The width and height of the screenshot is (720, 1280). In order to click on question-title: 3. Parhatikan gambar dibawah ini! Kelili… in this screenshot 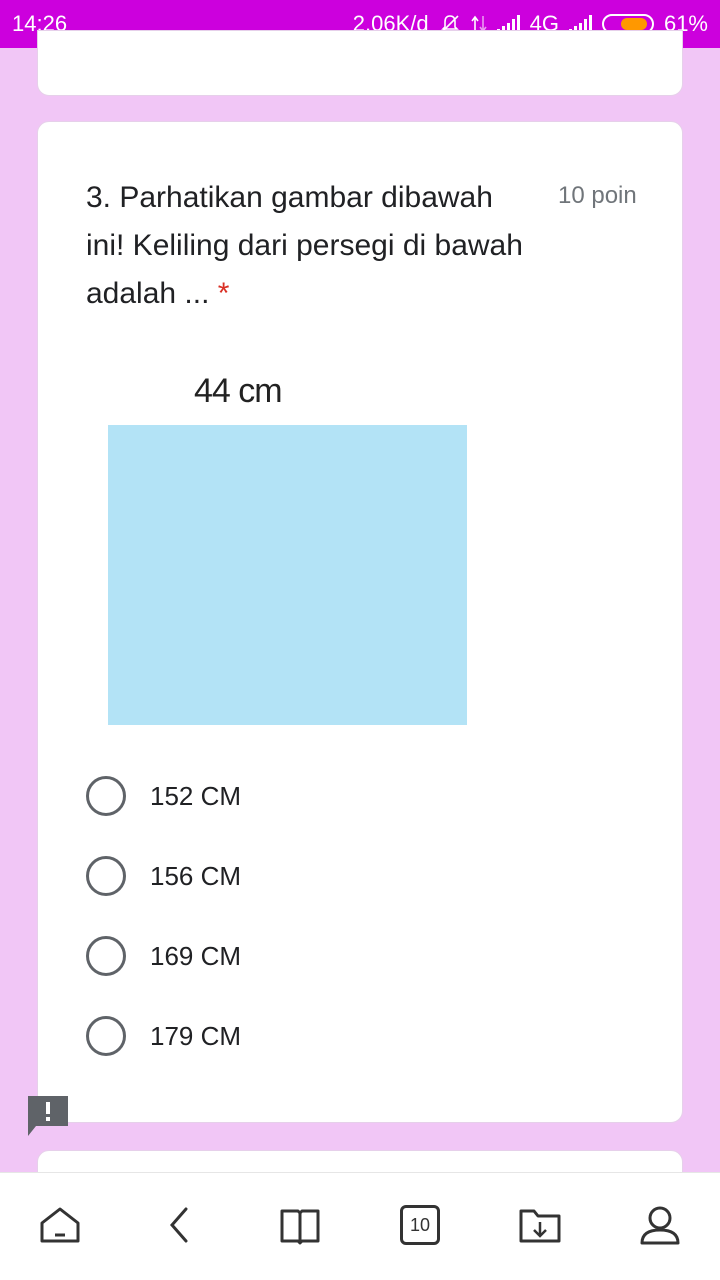, I will do `click(306, 246)`.